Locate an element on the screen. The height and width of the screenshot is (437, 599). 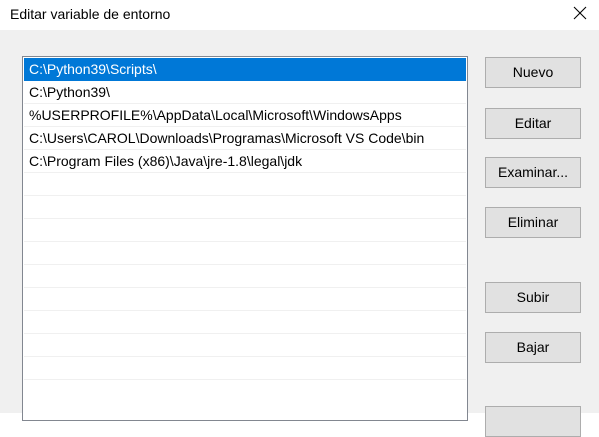
close-icon is located at coordinates (580, 13).